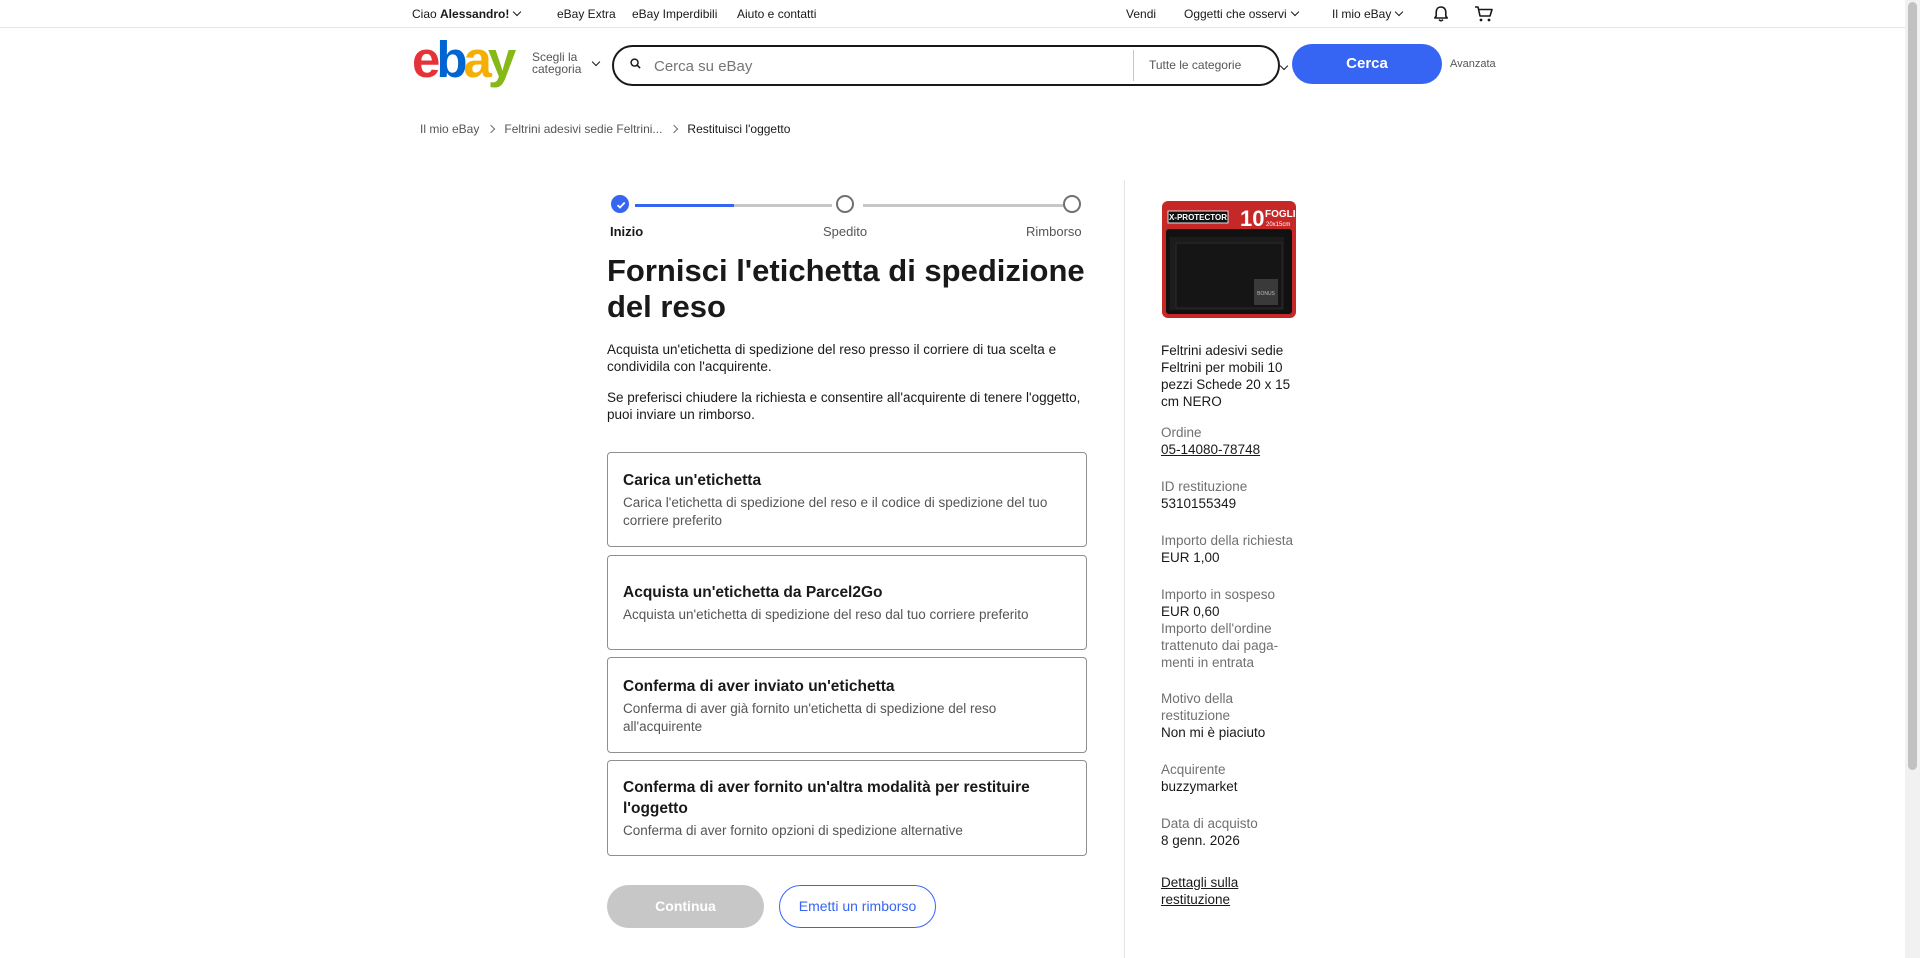 This screenshot has height=958, width=1920. Describe the element at coordinates (1233, 441) in the screenshot. I see `order-info: Ordine 05-14080-78748` at that location.